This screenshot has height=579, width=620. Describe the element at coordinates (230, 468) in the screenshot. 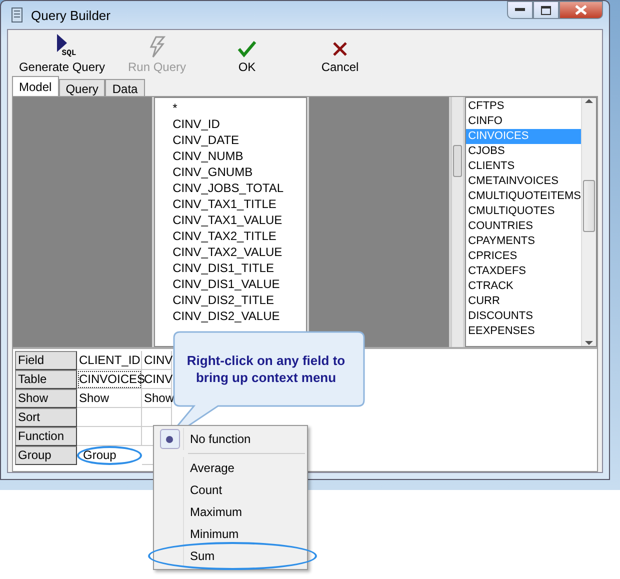

I see `menu-item: Average` at that location.